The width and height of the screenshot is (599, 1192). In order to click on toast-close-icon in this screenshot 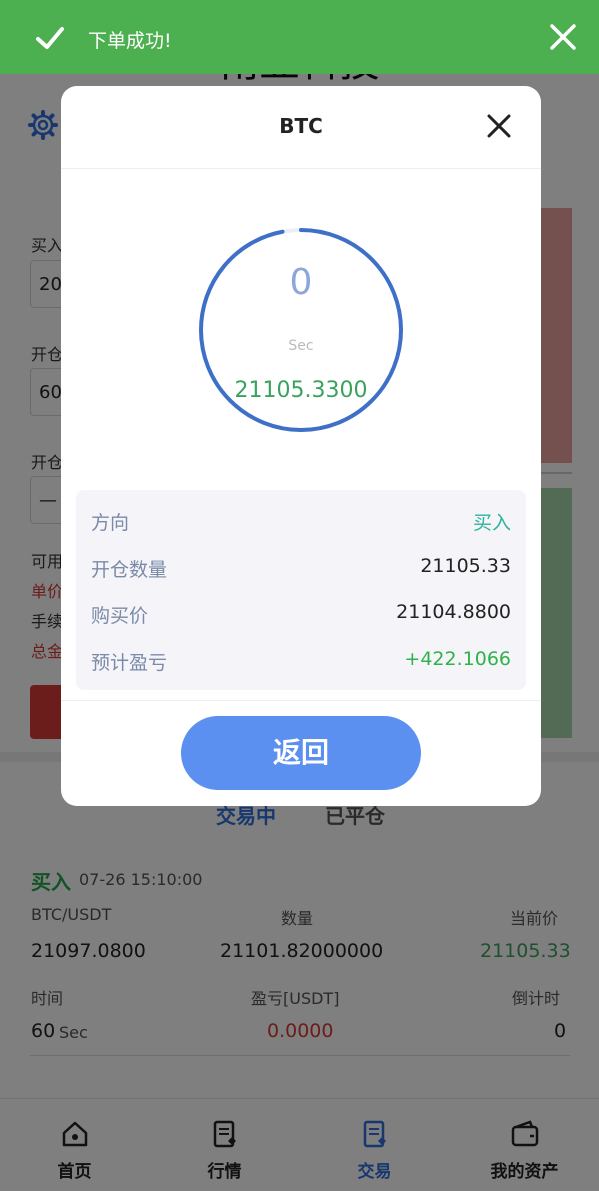, I will do `click(563, 37)`.